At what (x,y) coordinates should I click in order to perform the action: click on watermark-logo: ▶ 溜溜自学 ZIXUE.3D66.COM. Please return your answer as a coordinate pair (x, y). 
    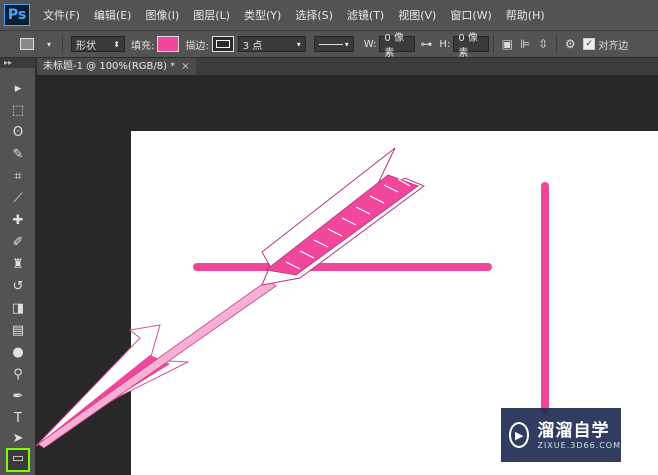
    Looking at the image, I should click on (561, 435).